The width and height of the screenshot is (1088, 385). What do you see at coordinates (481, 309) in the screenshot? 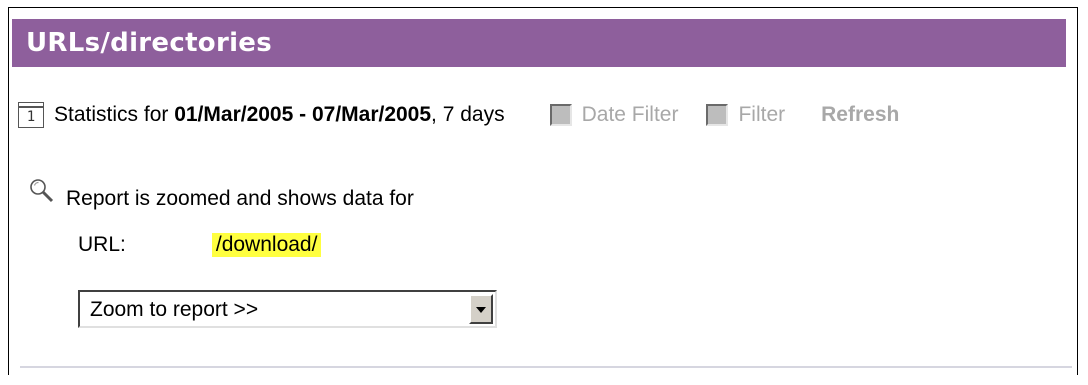
I see `chevron-down-icon` at bounding box center [481, 309].